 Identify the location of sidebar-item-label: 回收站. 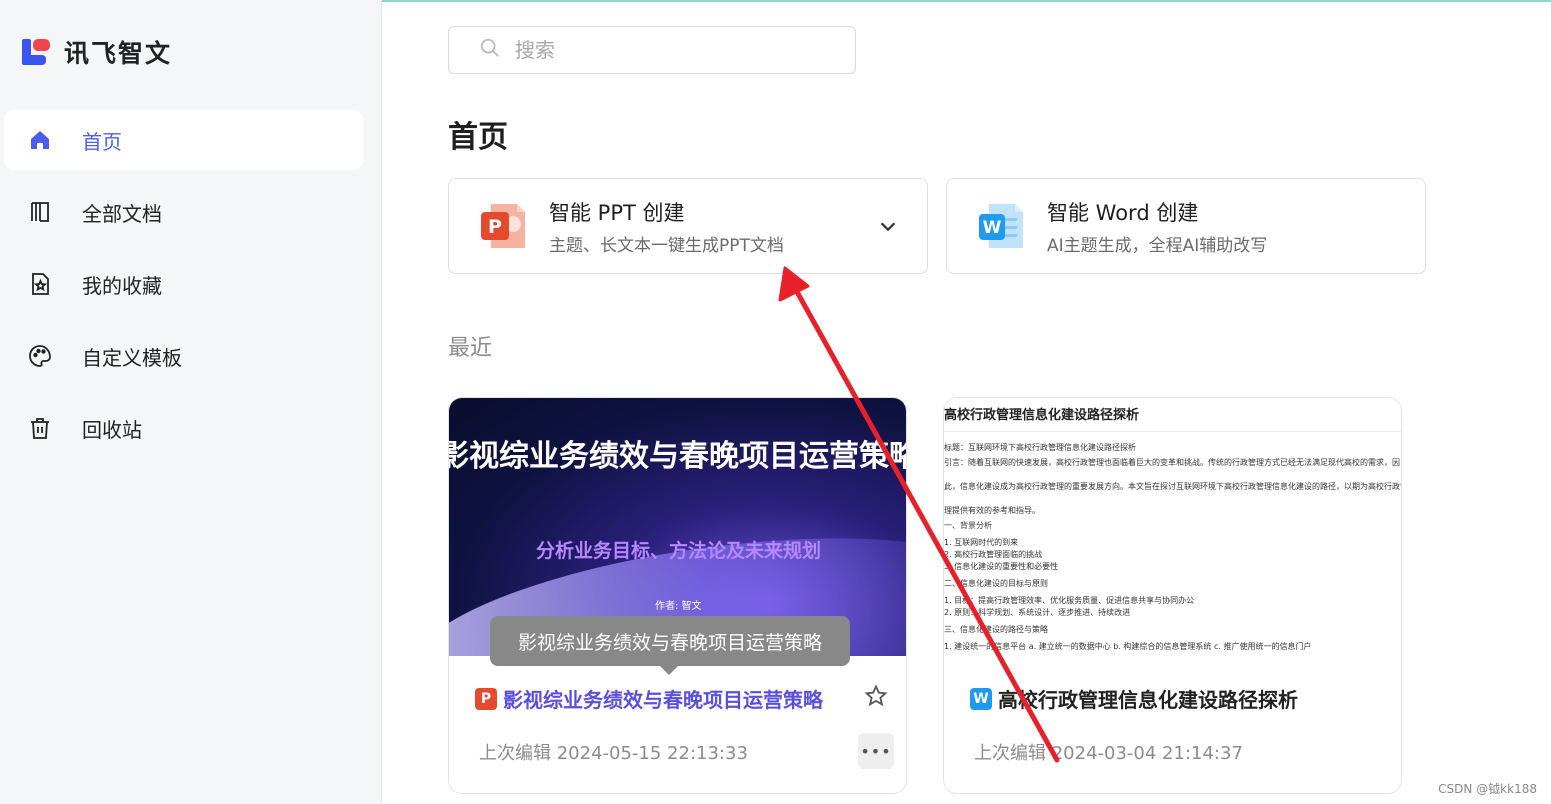
(112, 429).